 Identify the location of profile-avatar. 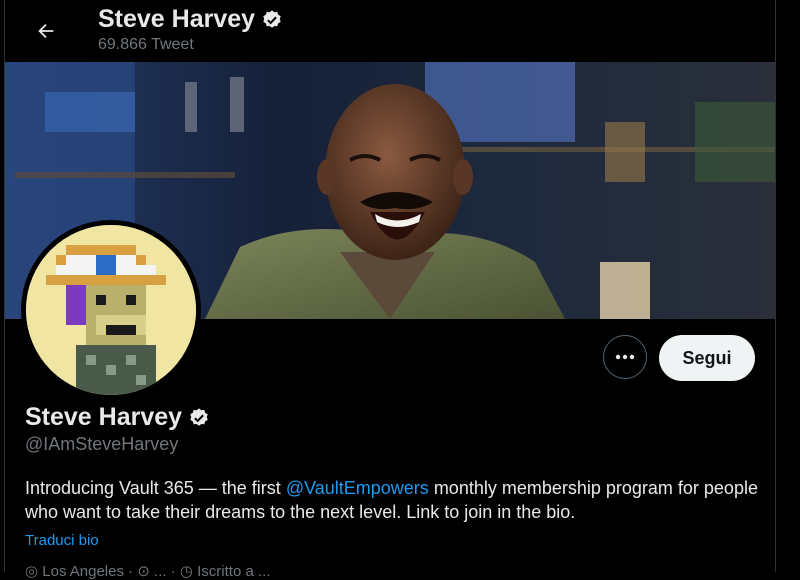
(111, 310).